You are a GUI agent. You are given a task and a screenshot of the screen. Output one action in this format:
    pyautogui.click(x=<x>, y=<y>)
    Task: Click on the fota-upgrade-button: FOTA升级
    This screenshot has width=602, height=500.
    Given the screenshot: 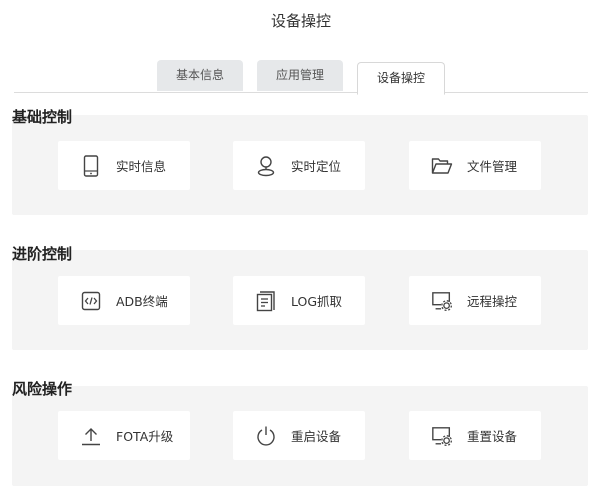 What is the action you would take?
    pyautogui.click(x=124, y=435)
    